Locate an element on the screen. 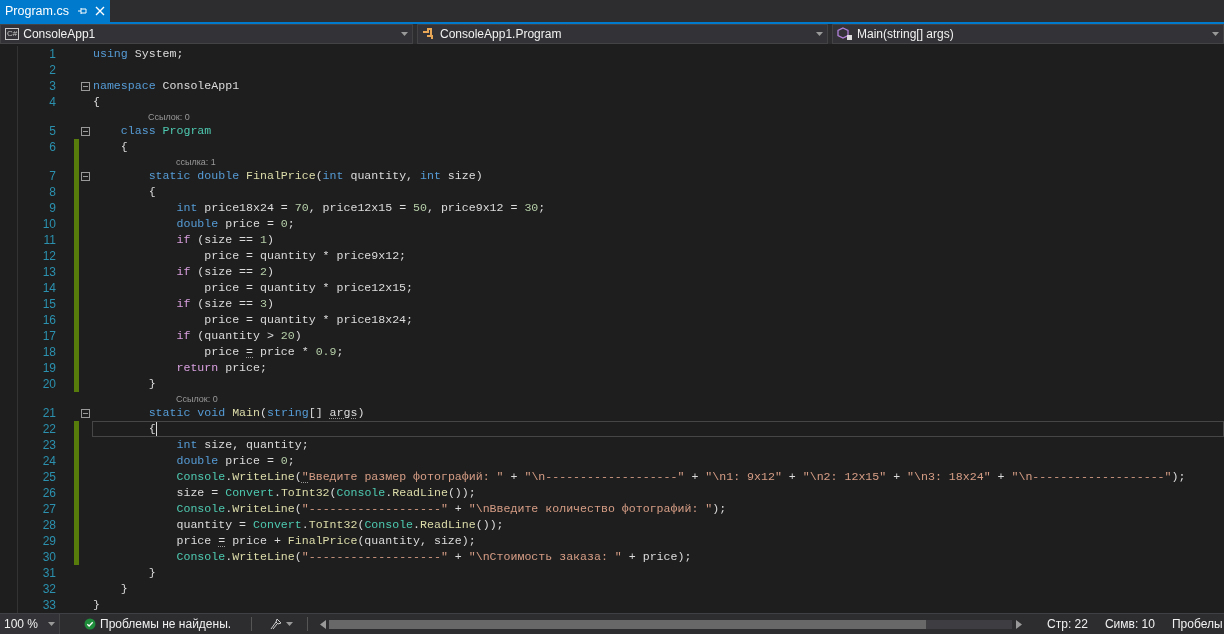  column-position: Симв: 10 is located at coordinates (1129, 624).